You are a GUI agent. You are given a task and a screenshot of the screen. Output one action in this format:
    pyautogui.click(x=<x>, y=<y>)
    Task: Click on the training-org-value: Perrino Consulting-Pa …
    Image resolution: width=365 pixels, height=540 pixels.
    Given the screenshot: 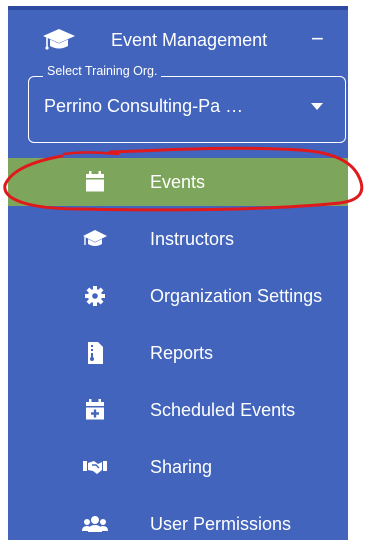 What is the action you would take?
    pyautogui.click(x=143, y=106)
    